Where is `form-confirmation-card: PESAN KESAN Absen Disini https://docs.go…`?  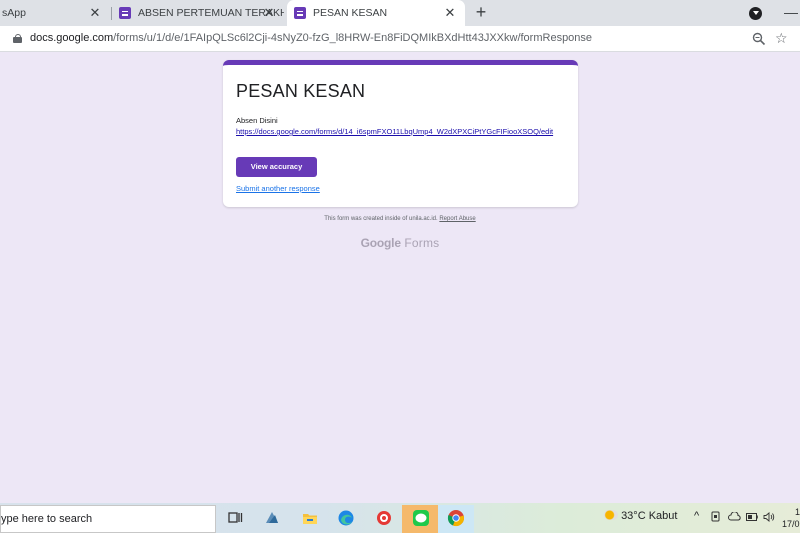 form-confirmation-card: PESAN KESAN Absen Disini https://docs.go… is located at coordinates (400, 133).